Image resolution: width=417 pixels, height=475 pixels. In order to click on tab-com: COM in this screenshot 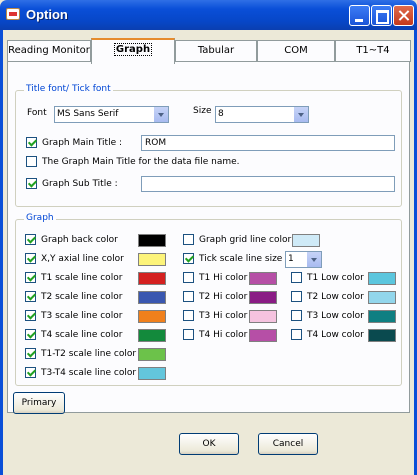, I will do `click(296, 51)`.